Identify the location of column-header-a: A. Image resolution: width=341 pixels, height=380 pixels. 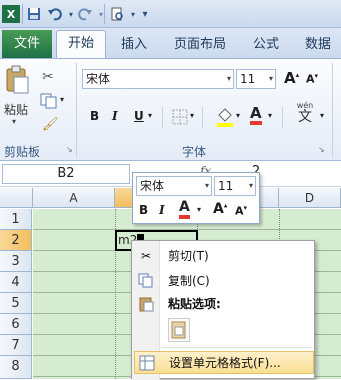
(74, 198).